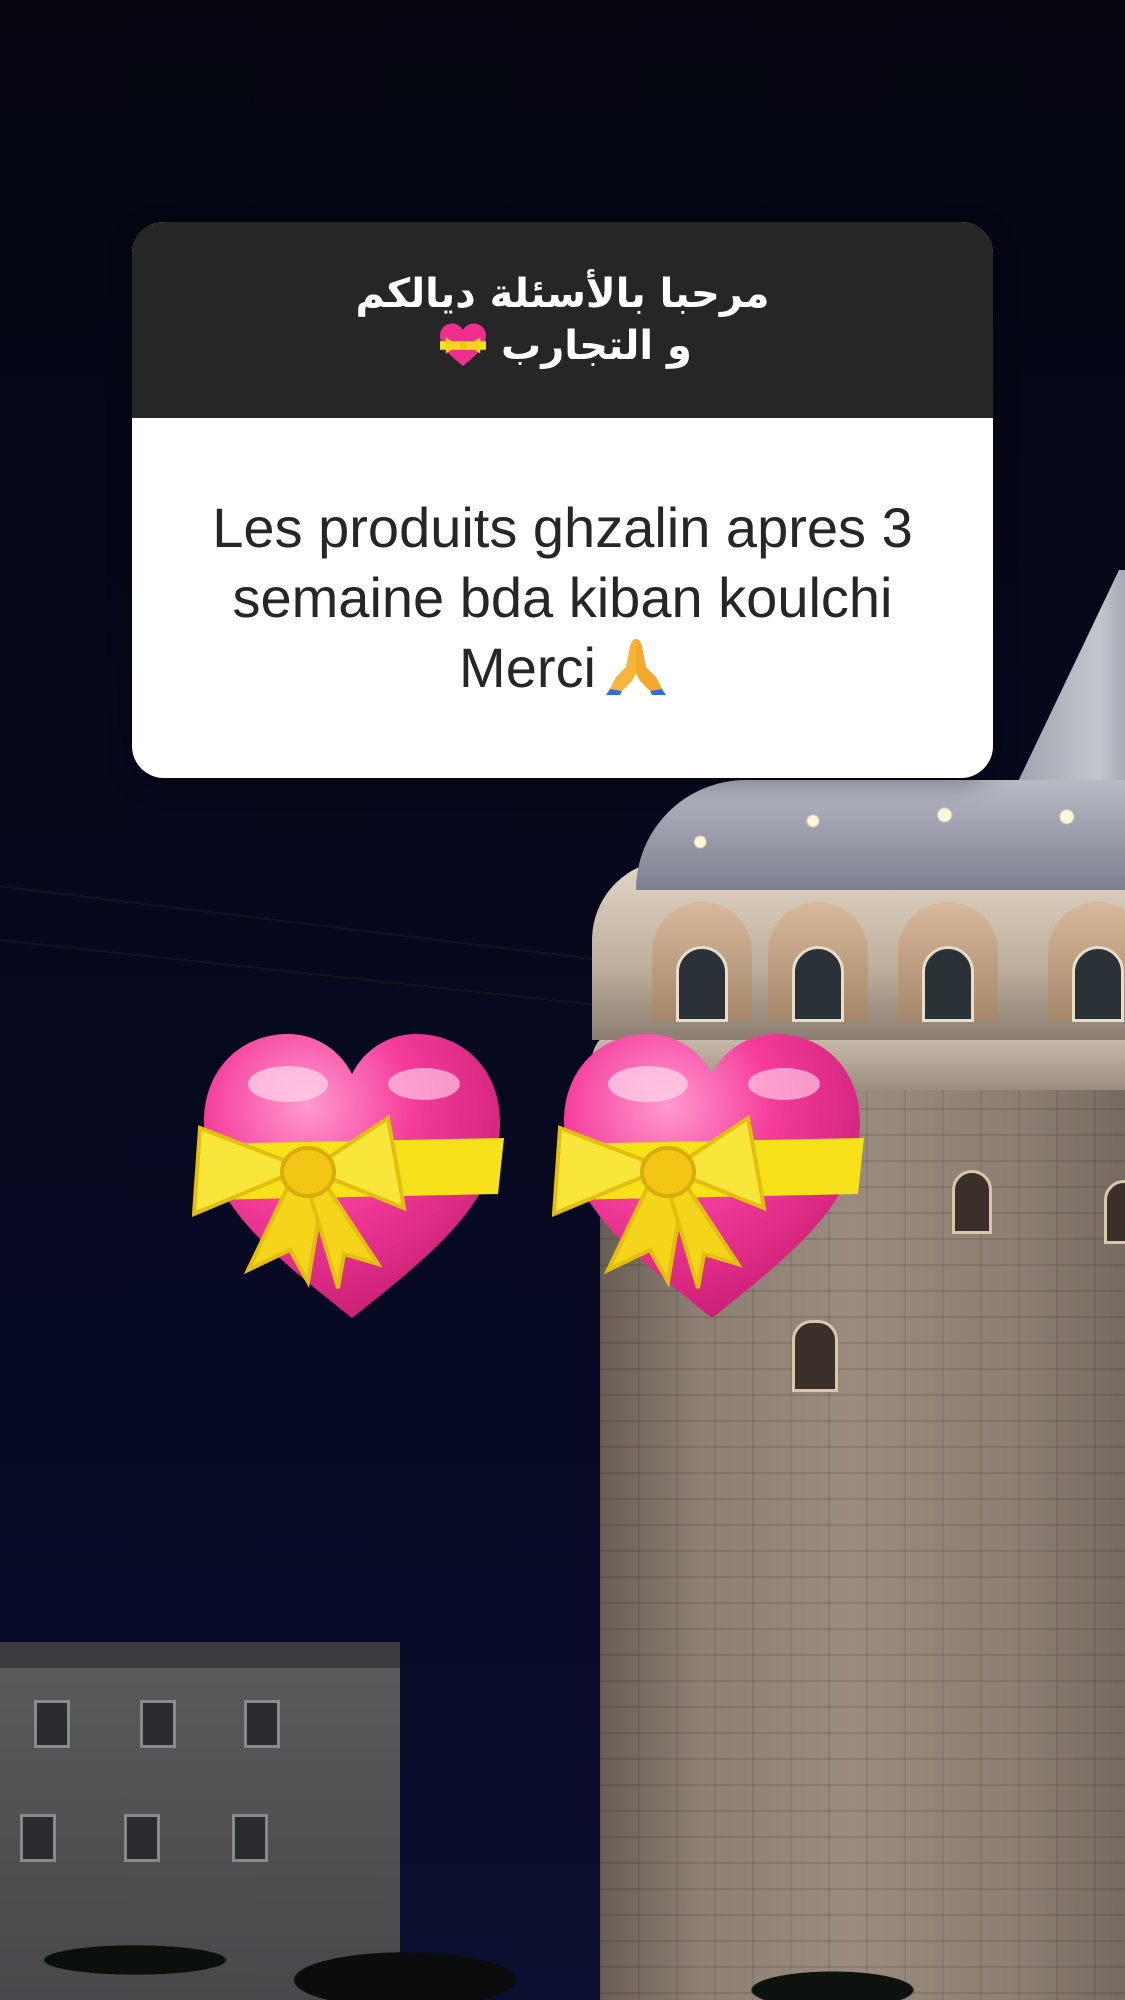  I want to click on question-prompt-line: و التجارب, so click(563, 346).